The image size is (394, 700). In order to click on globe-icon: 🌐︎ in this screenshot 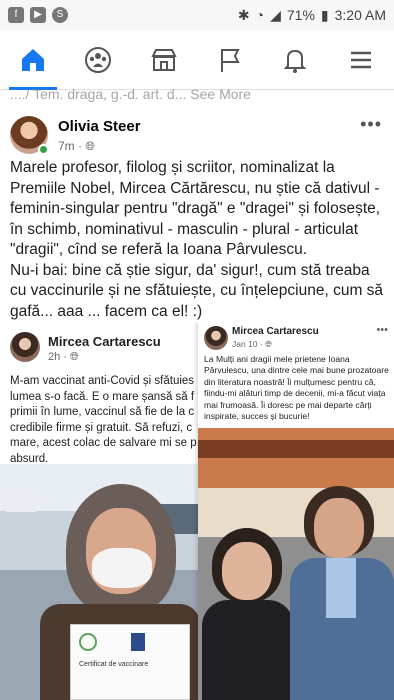, I will do `click(90, 146)`.